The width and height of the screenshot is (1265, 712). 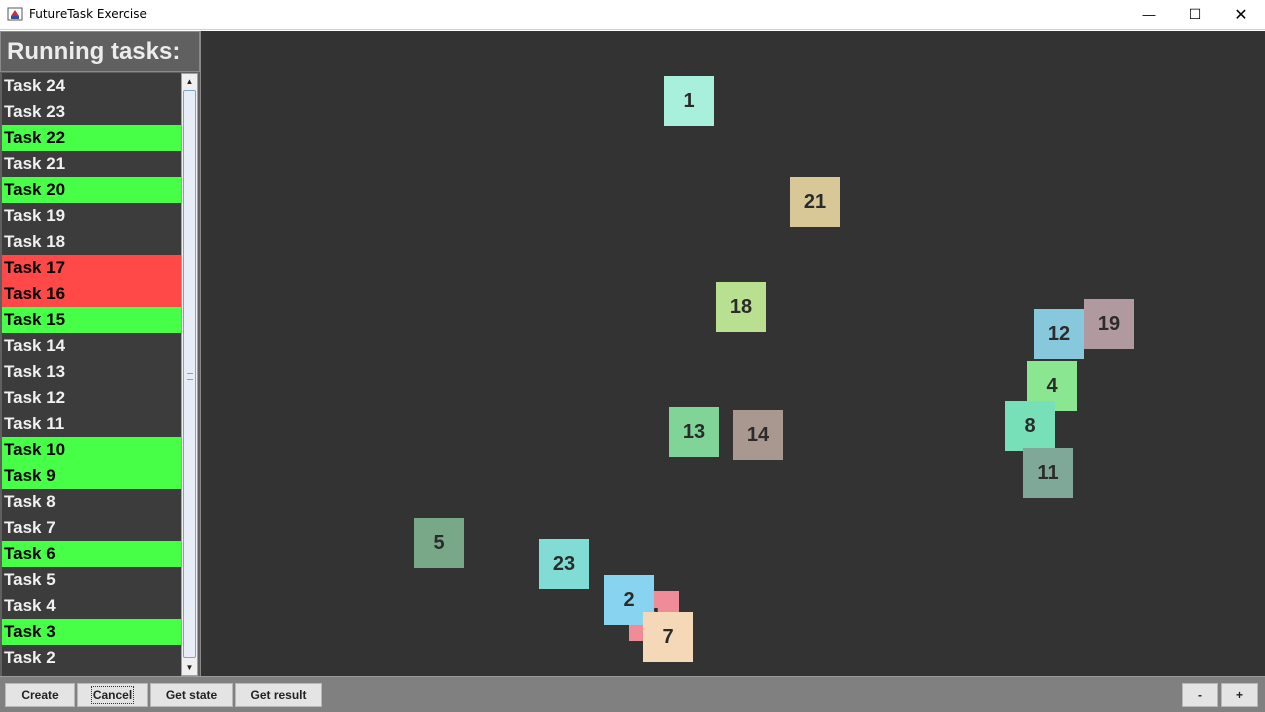 I want to click on create-button-label: Create, so click(x=40, y=695).